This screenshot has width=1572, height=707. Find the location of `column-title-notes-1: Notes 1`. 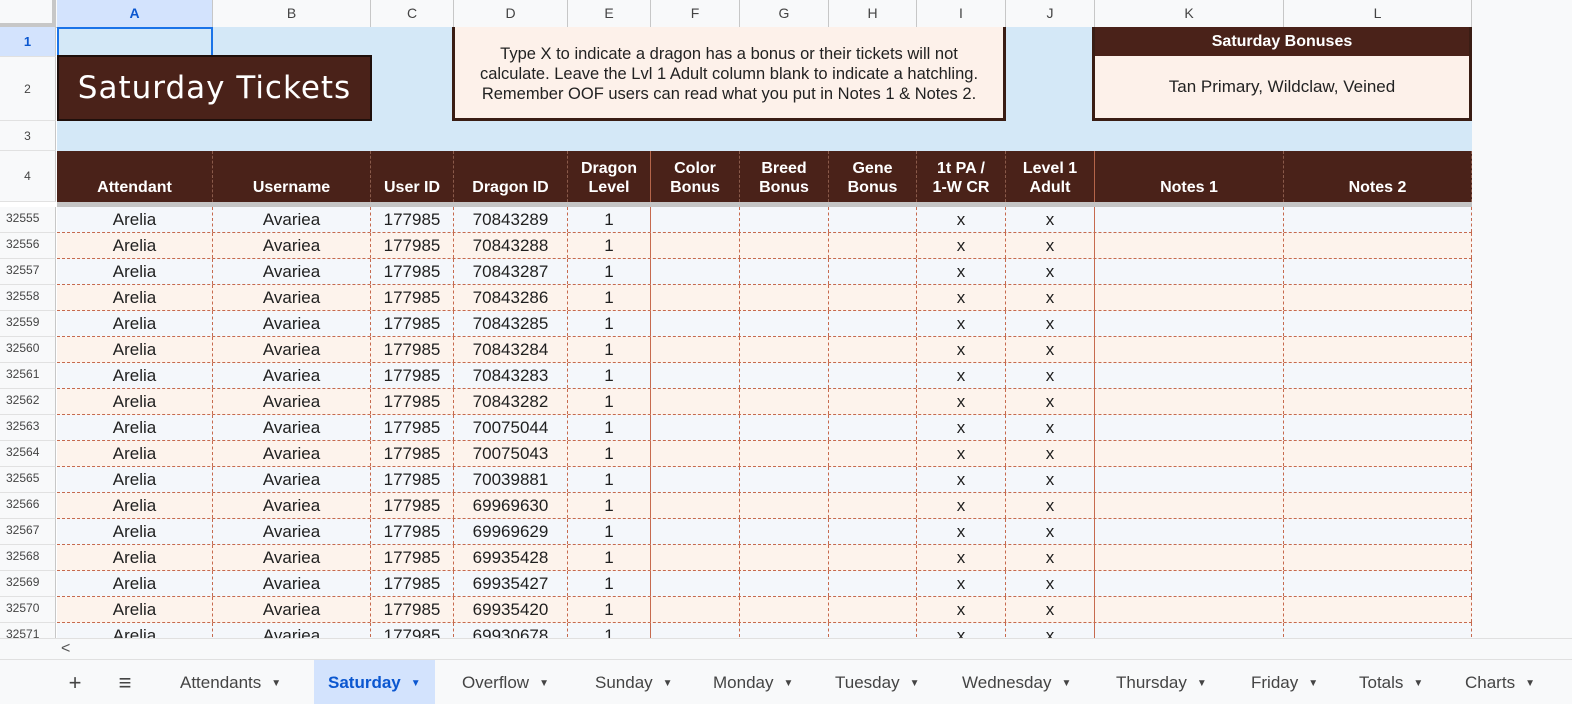

column-title-notes-1: Notes 1 is located at coordinates (1189, 176).